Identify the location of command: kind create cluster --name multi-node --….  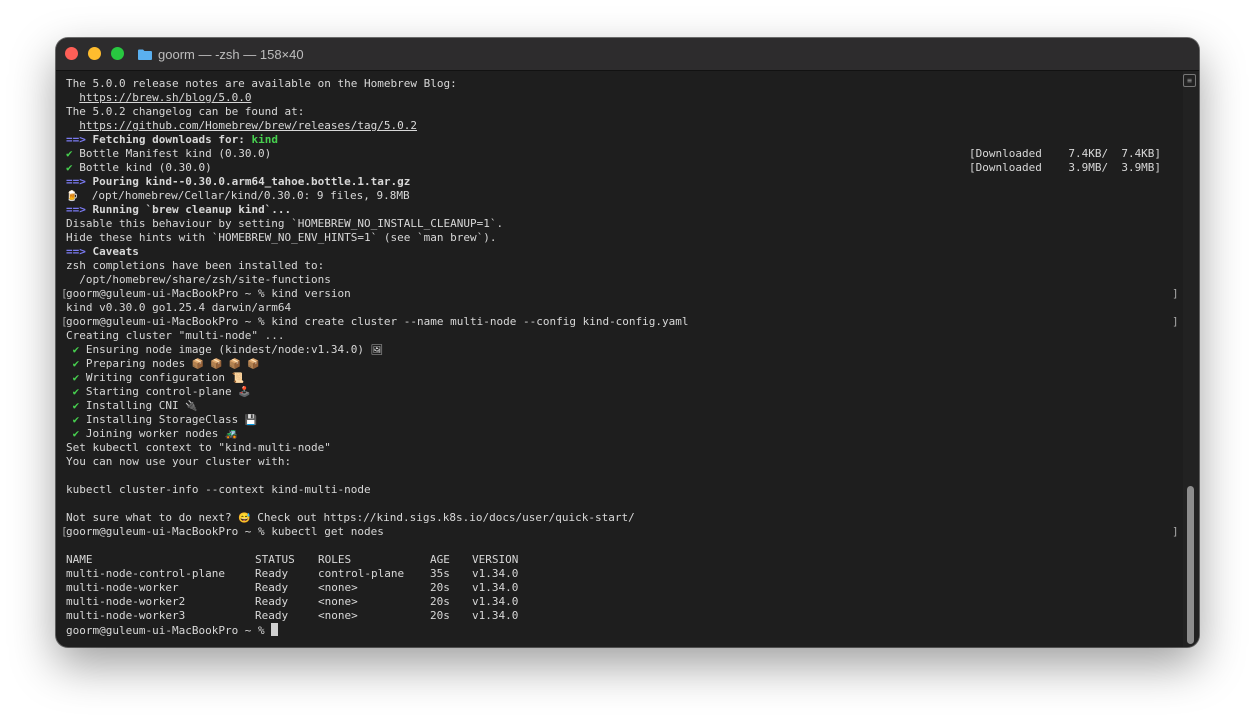
(480, 321).